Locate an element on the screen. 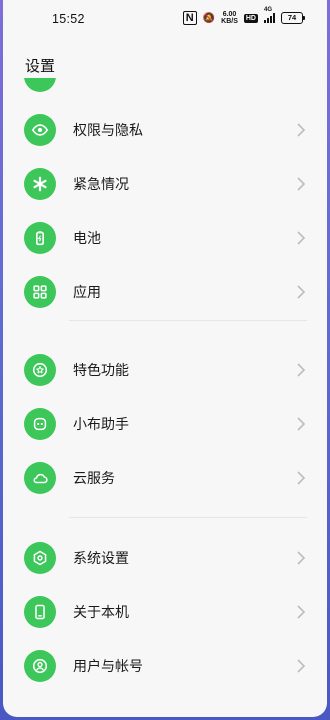 The image size is (330, 720). settings-item-label: 用户与帐号 is located at coordinates (108, 667).